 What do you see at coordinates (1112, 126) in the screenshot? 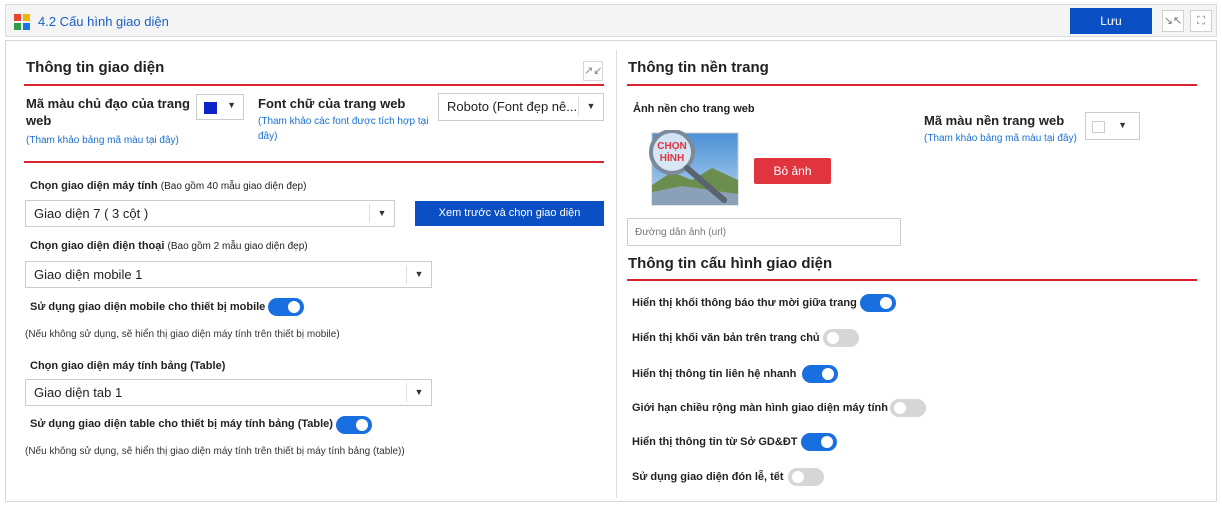
I see `bg-color-picker: ▼` at bounding box center [1112, 126].